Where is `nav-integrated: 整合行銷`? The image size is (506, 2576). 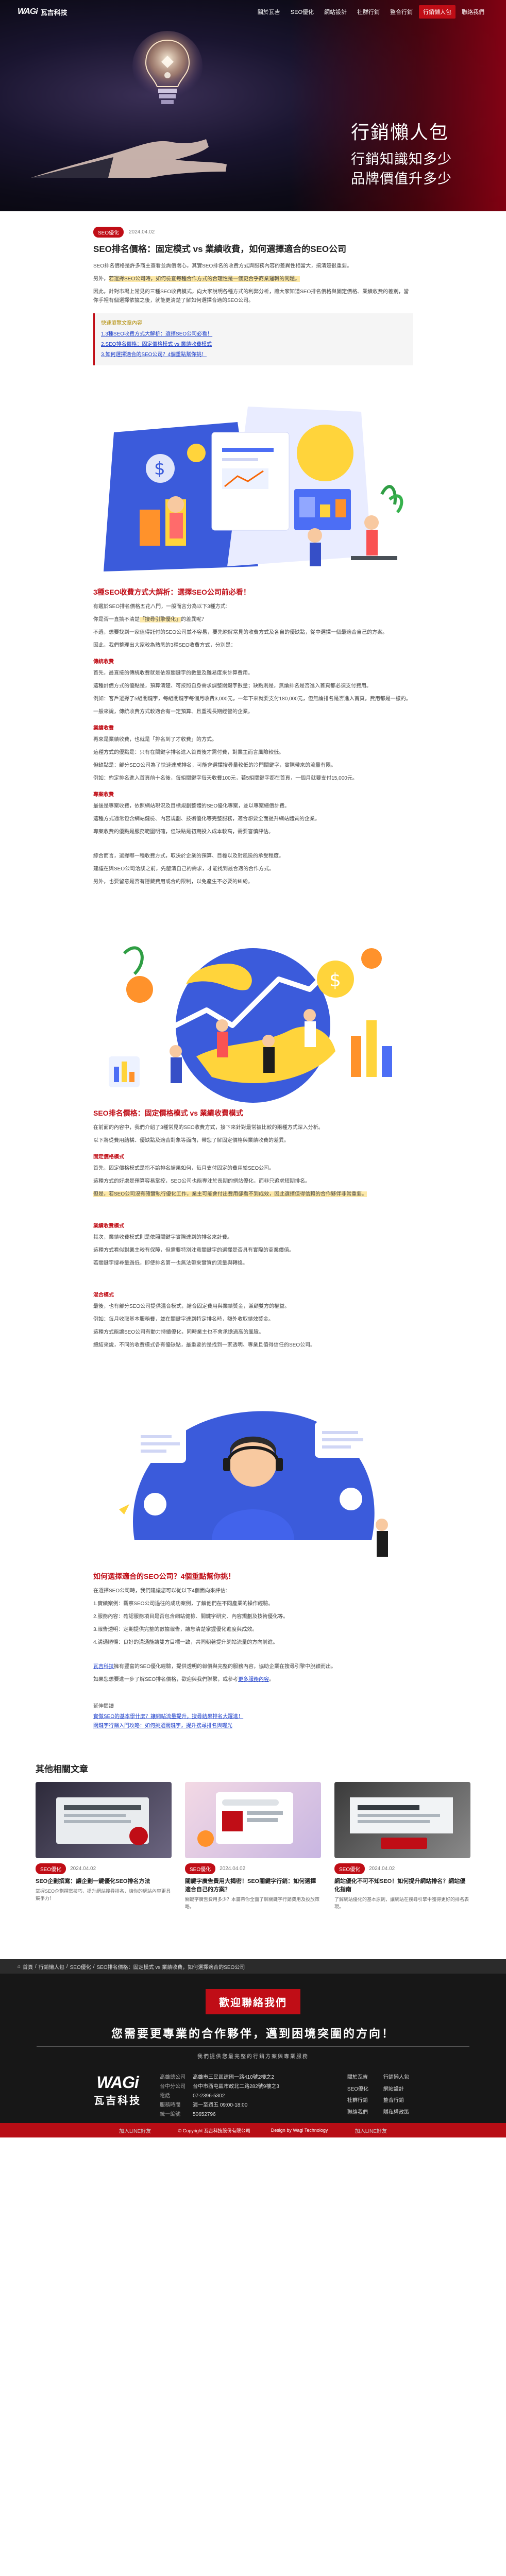
nav-integrated: 整合行銷 is located at coordinates (401, 12).